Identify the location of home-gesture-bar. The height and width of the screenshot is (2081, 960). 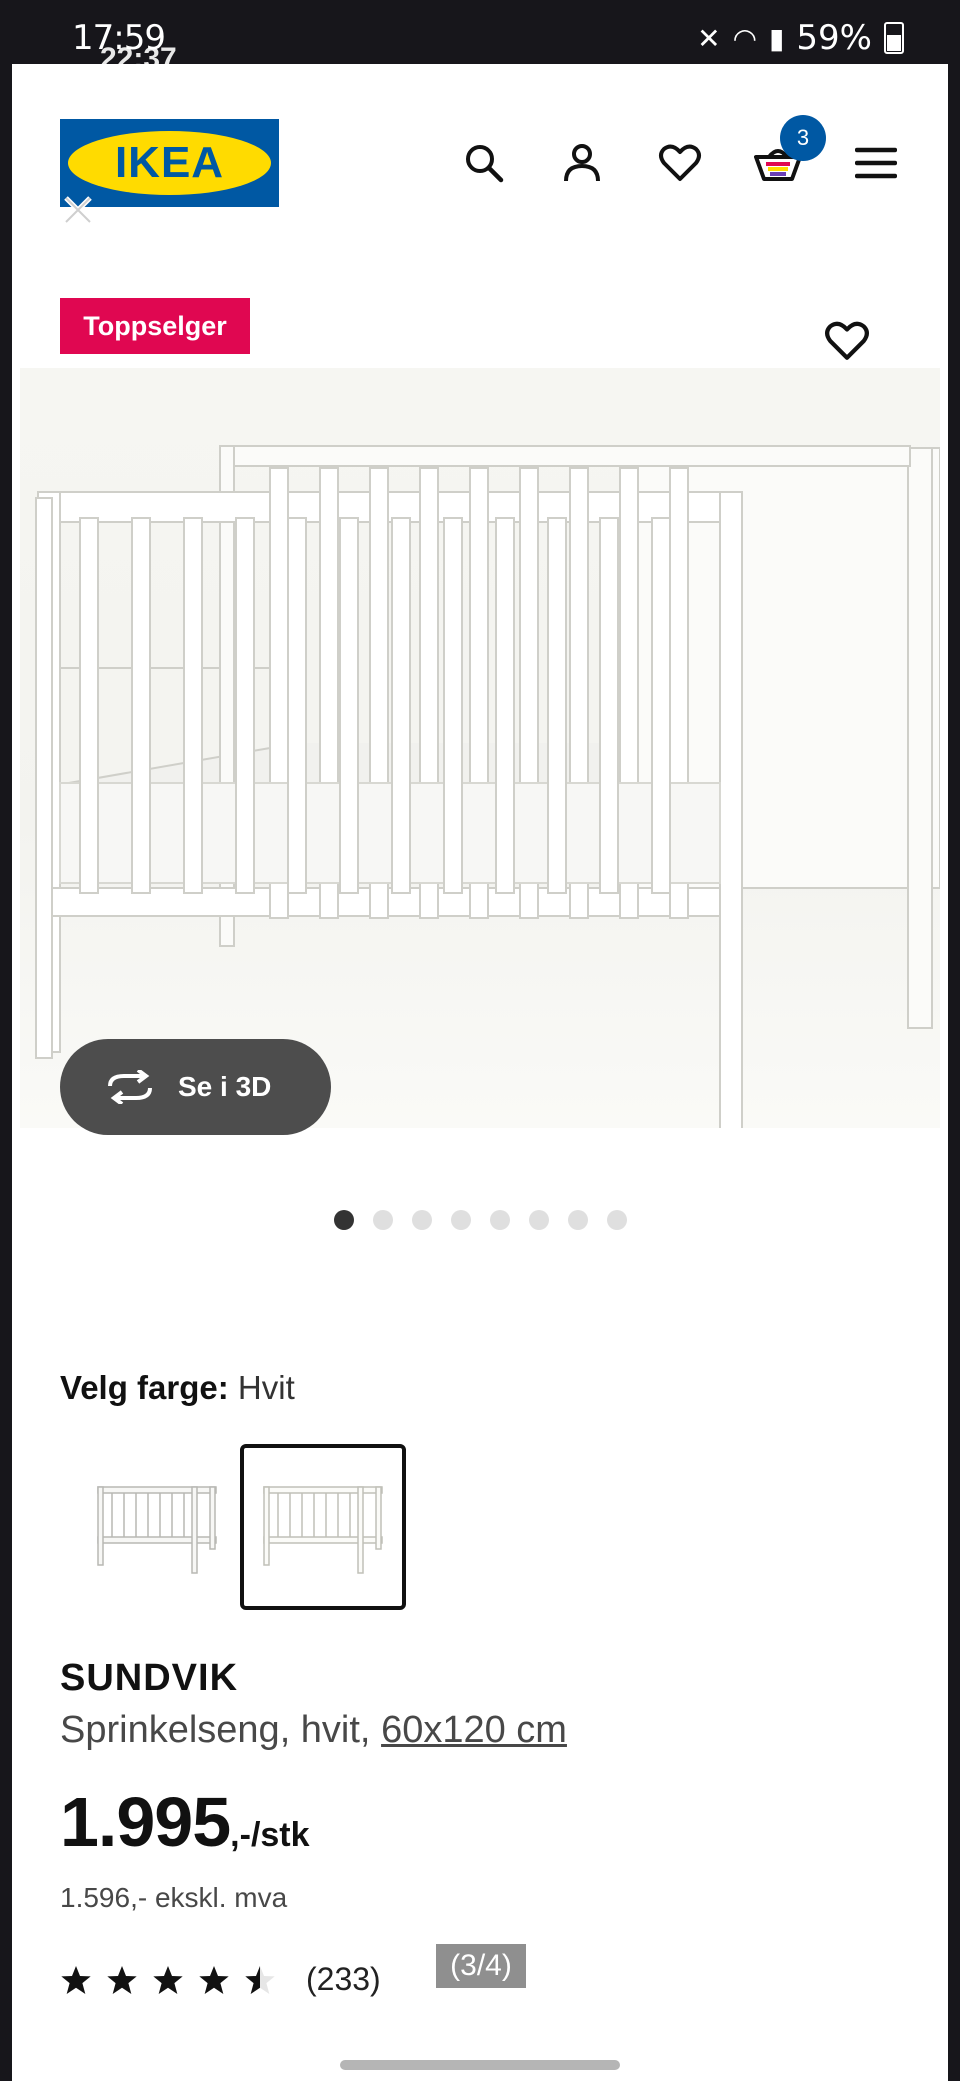
(480, 2065).